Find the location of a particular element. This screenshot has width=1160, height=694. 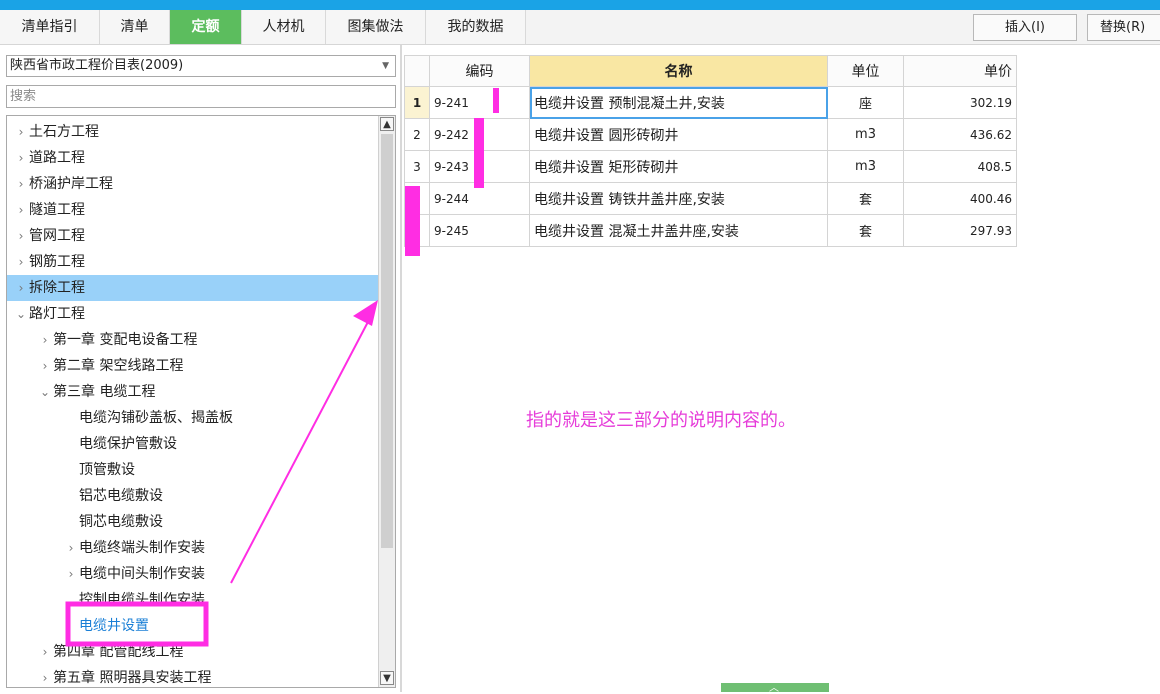

table-row: 3 9-243 电缆井设置 矩形砖砌井 m3 408.5 is located at coordinates (710, 166).